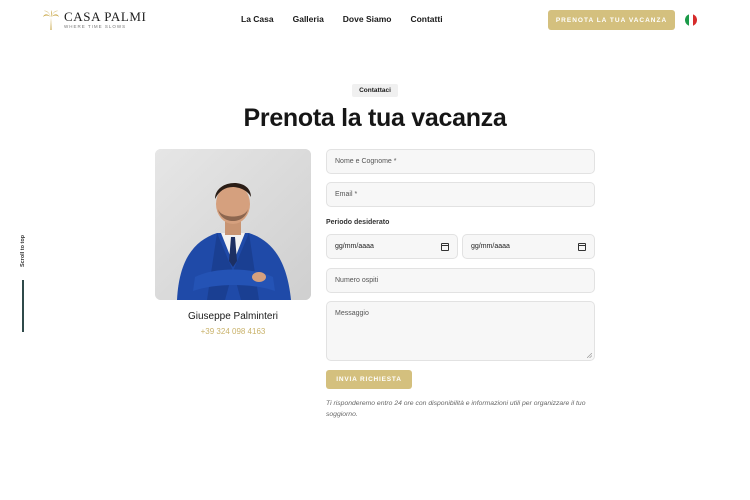  I want to click on contact-phone-link: +39 324 098 4163, so click(233, 331).